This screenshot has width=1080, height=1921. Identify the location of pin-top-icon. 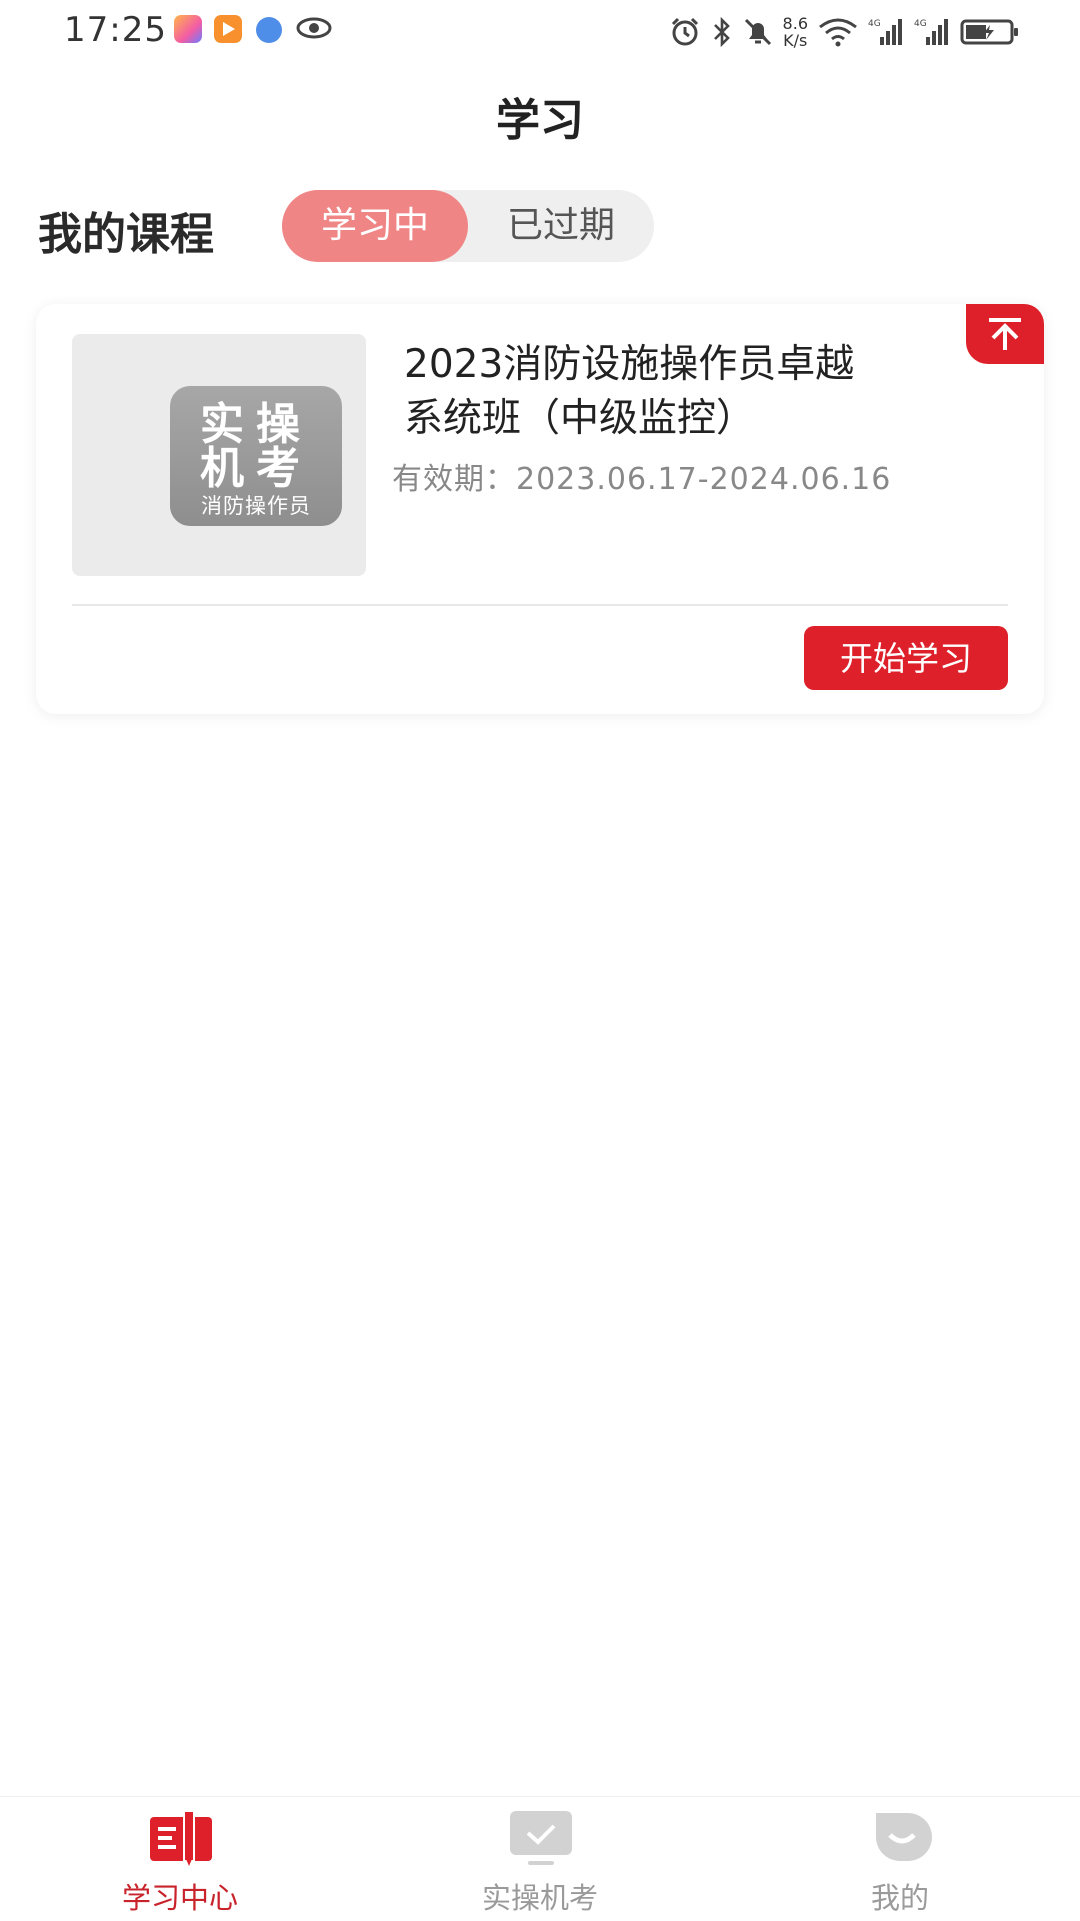
(1005, 334).